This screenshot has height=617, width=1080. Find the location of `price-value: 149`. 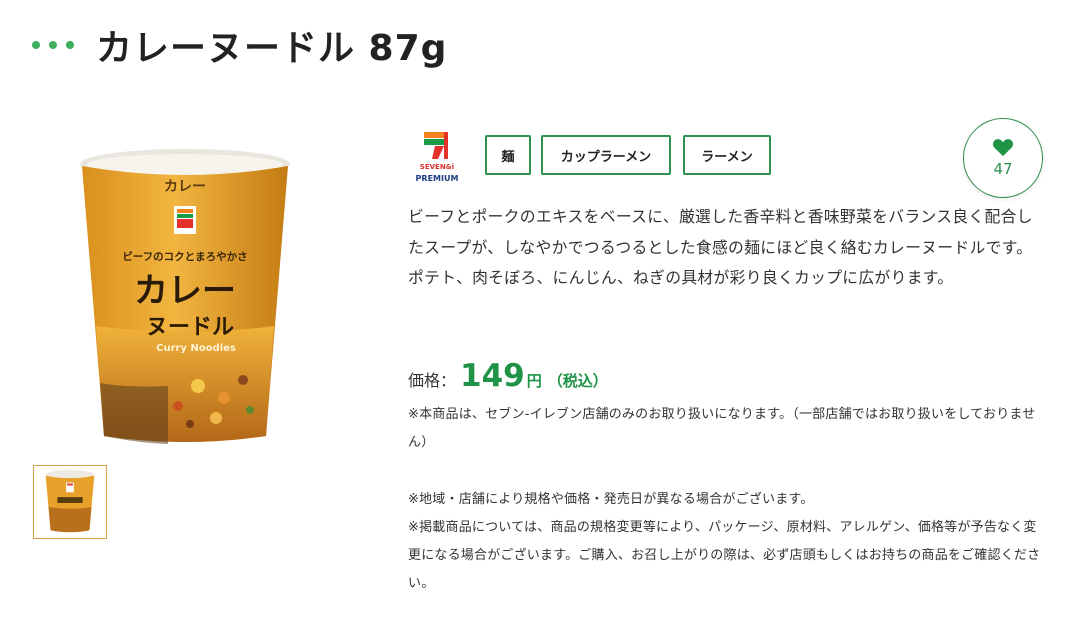

price-value: 149 is located at coordinates (492, 376).